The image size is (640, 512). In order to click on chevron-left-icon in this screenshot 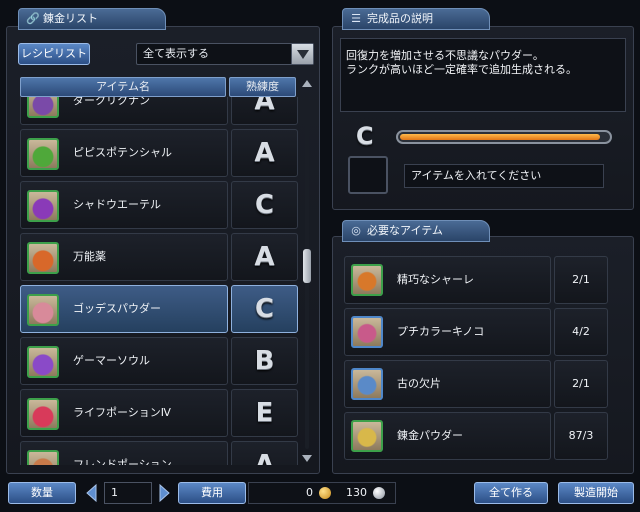, I will do `click(92, 493)`.